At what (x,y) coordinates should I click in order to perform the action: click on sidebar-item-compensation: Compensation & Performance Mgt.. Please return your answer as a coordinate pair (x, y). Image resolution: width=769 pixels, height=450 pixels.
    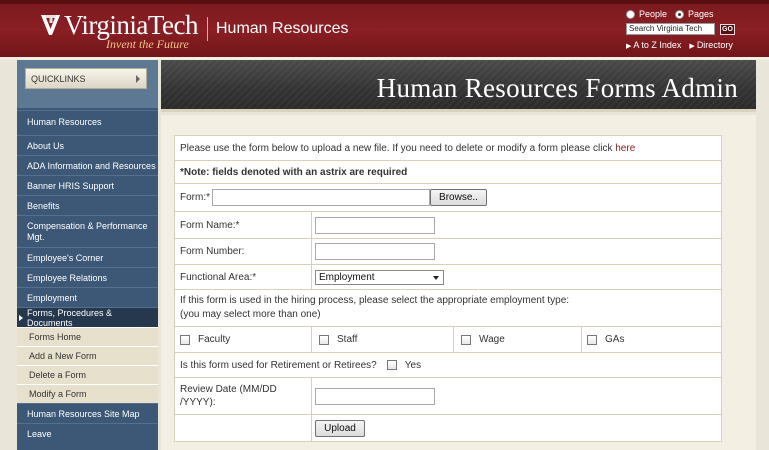
    Looking at the image, I should click on (87, 231).